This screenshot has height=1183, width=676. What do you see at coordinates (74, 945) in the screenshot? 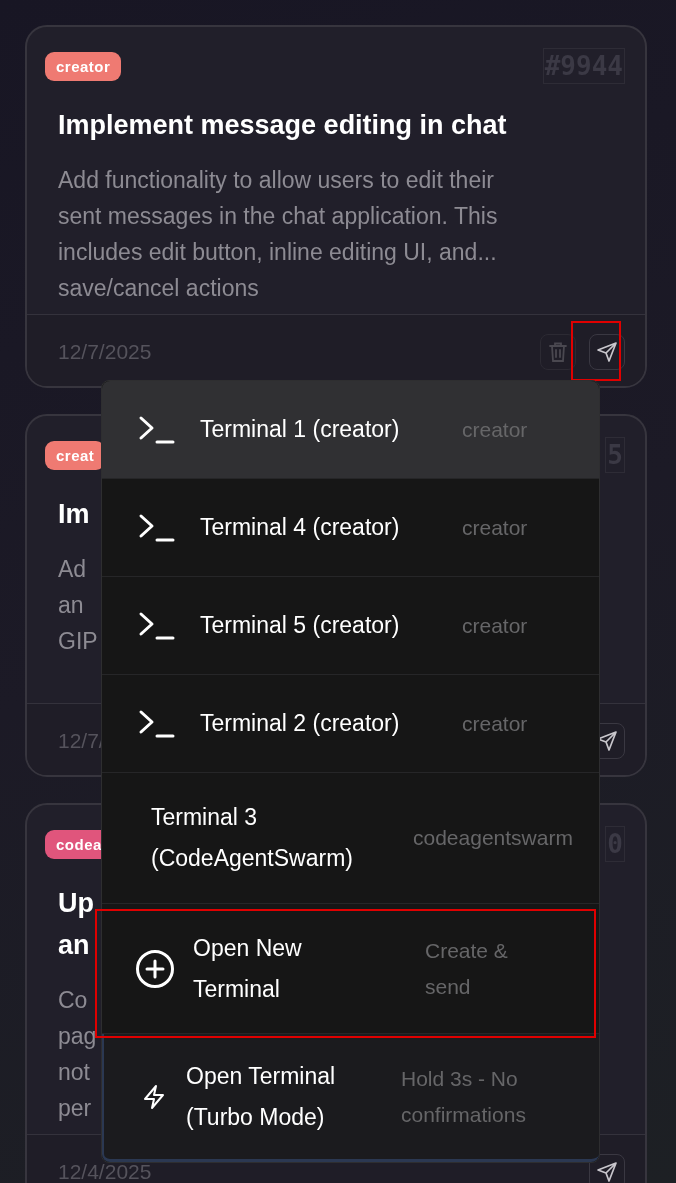
I see `task-title: an` at bounding box center [74, 945].